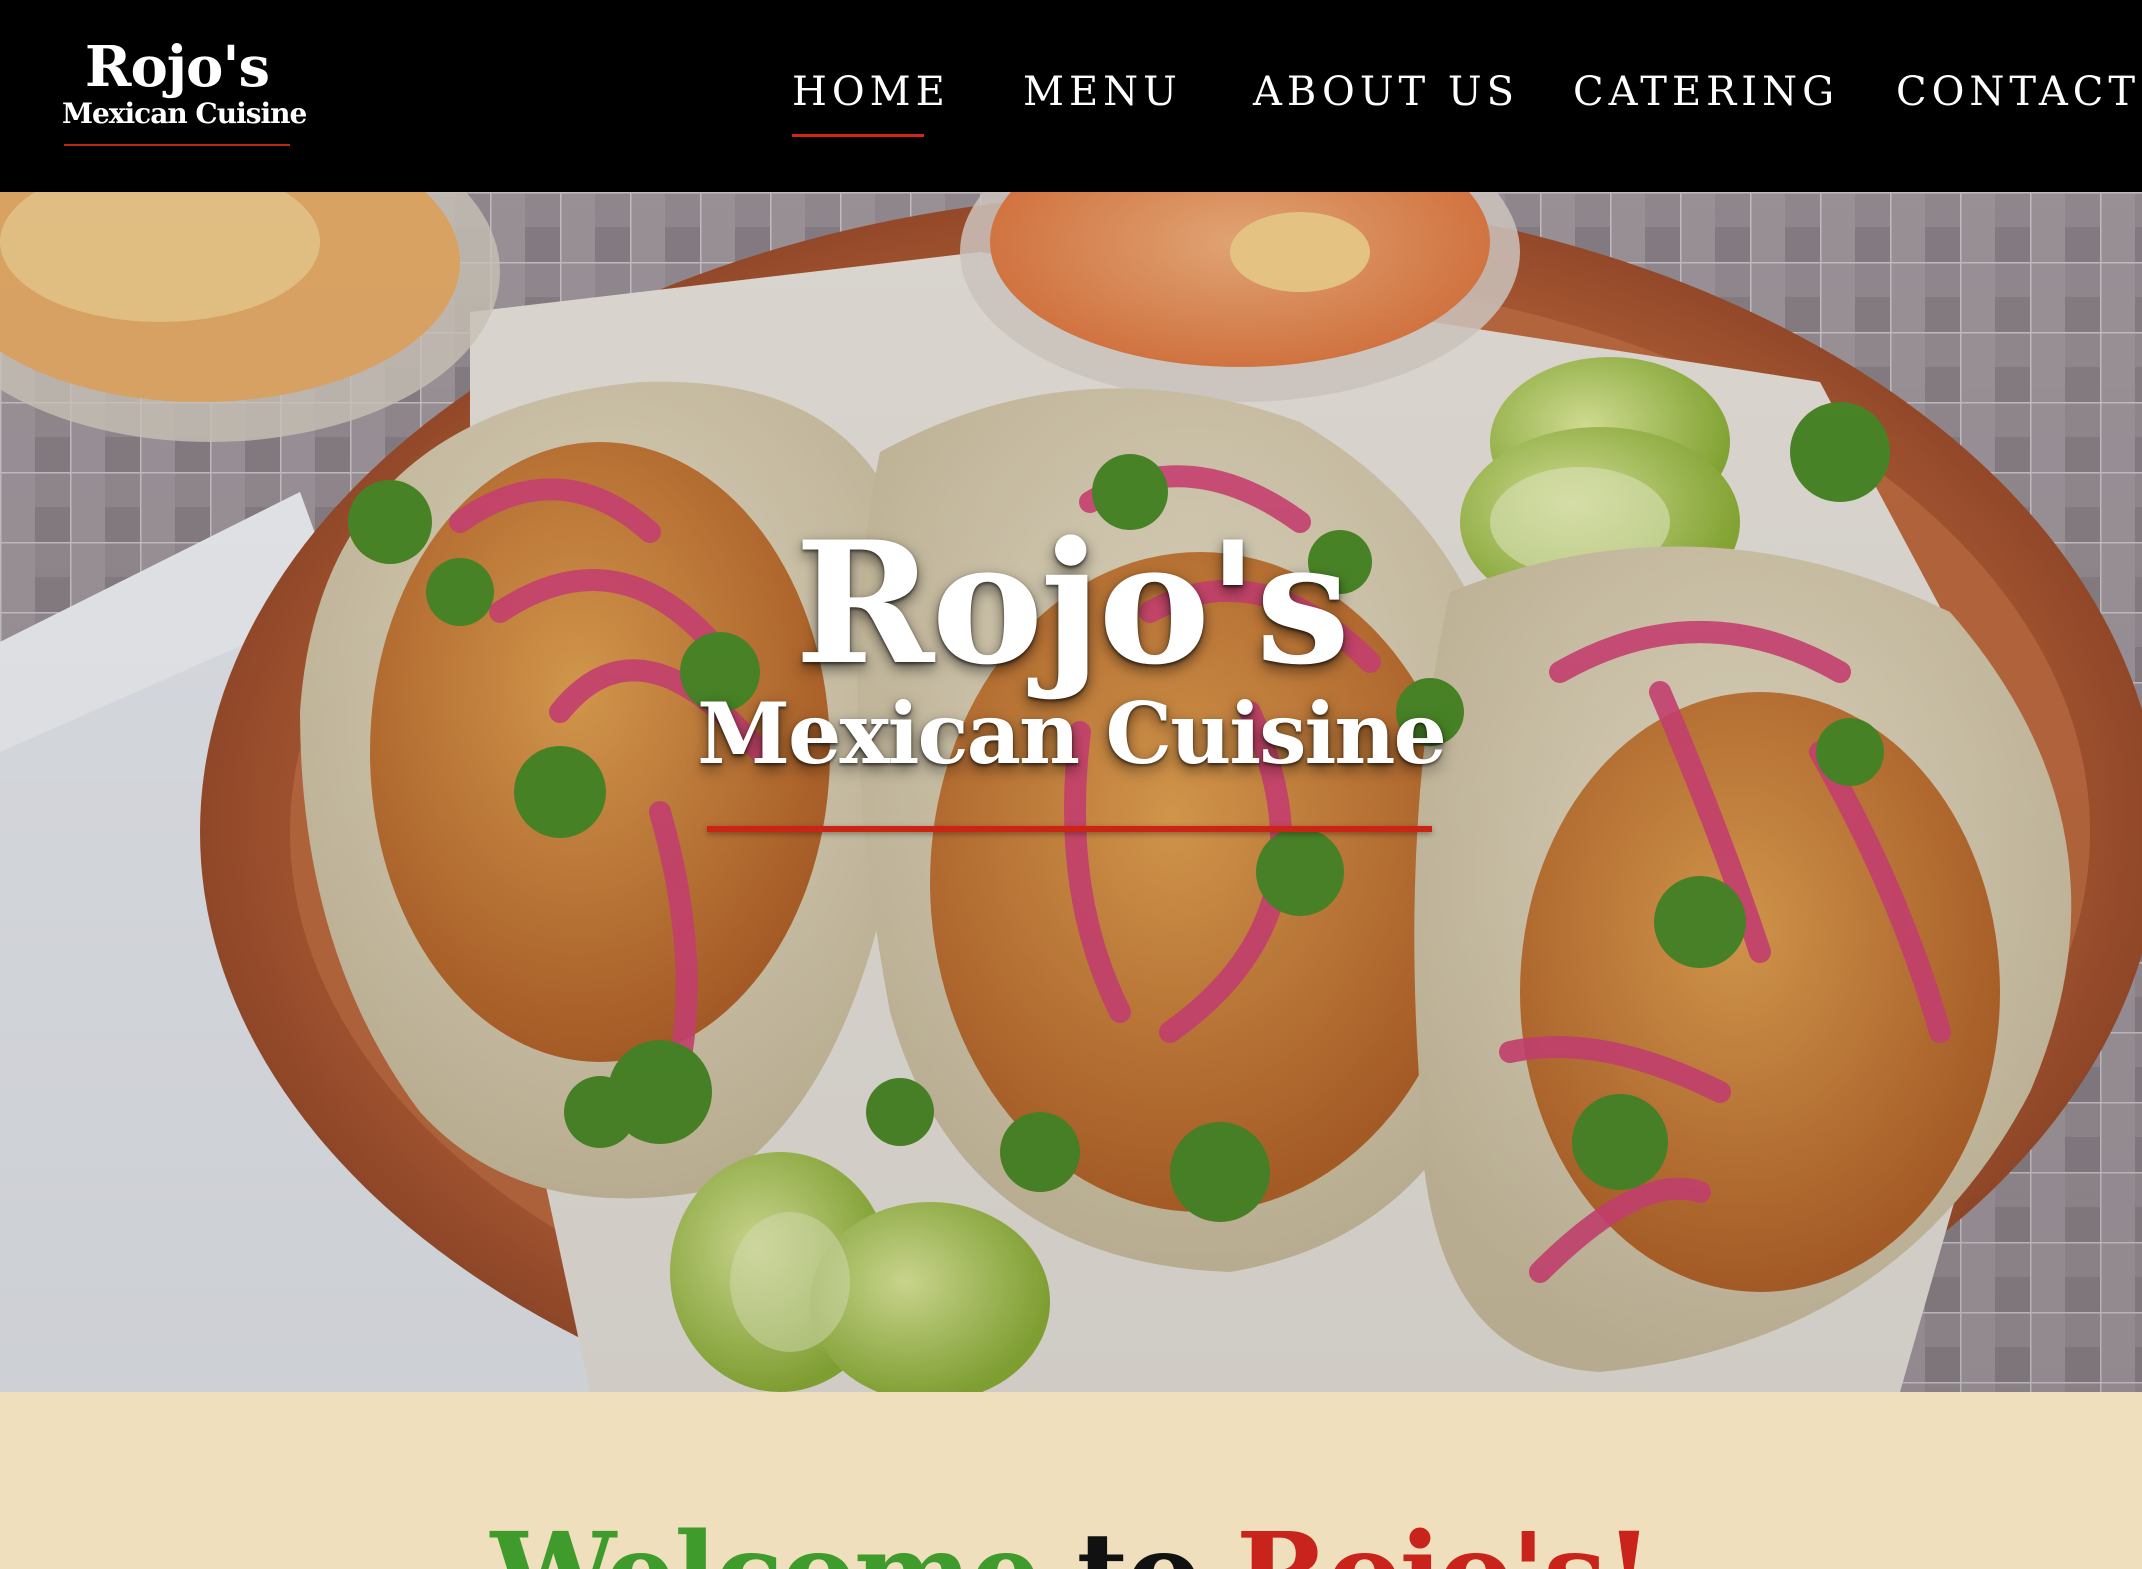 The image size is (2142, 1569). What do you see at coordinates (1386, 92) in the screenshot?
I see `nav-about-us: ABOUT US` at bounding box center [1386, 92].